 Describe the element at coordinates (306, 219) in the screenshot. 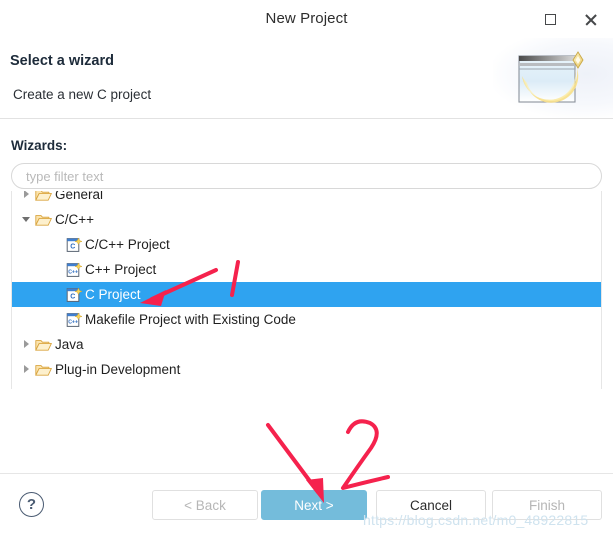

I see `tree-item-c-c: C/C++` at that location.